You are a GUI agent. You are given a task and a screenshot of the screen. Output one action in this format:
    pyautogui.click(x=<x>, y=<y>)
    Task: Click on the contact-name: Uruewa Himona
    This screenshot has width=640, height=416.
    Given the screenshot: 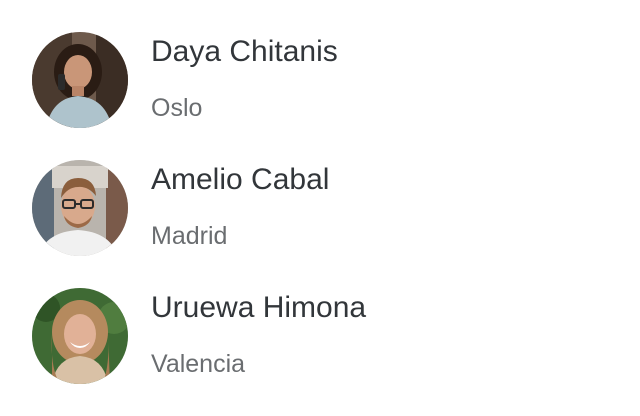 What is the action you would take?
    pyautogui.click(x=259, y=307)
    